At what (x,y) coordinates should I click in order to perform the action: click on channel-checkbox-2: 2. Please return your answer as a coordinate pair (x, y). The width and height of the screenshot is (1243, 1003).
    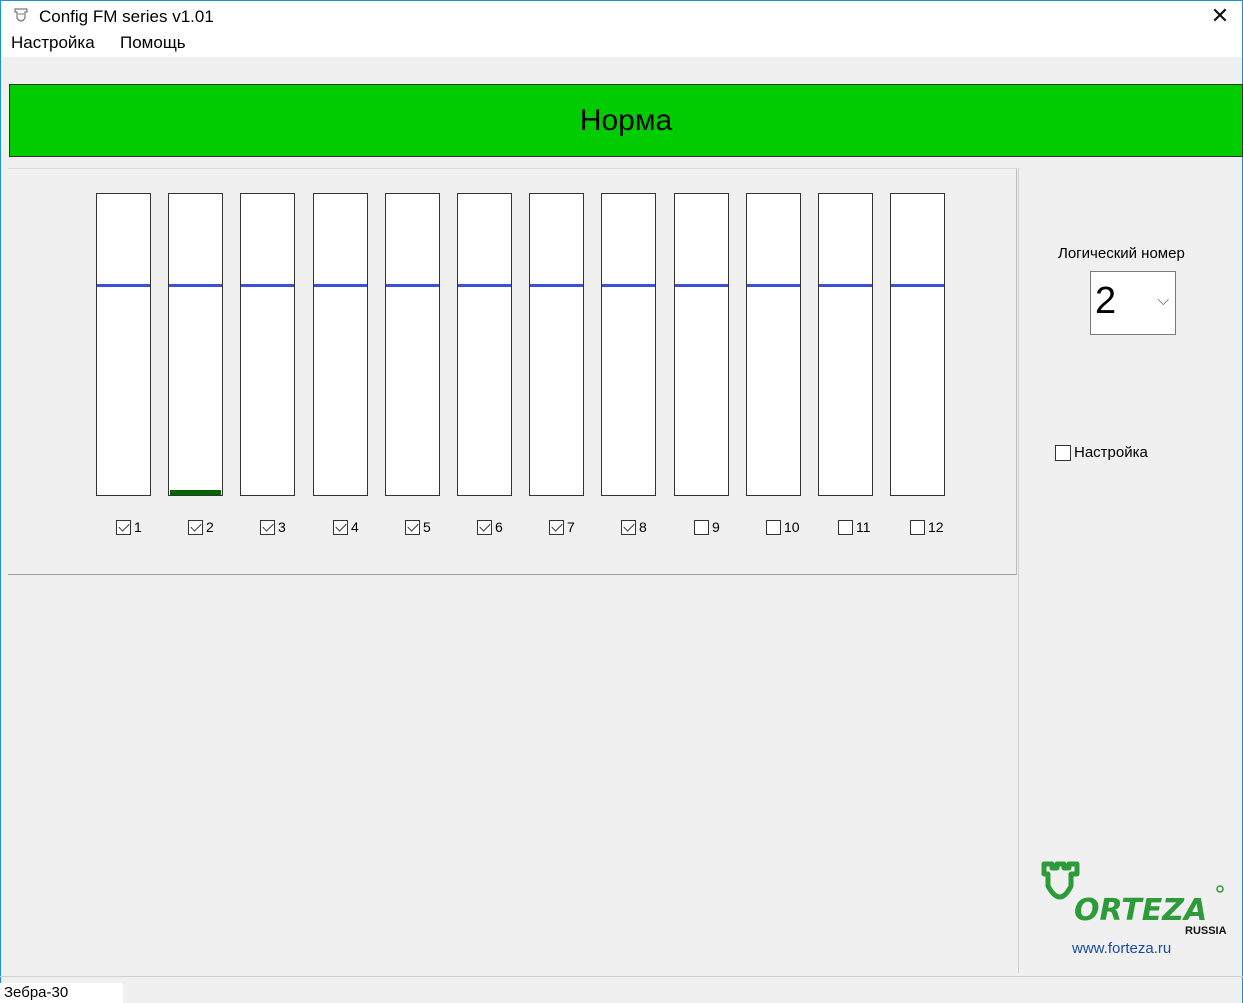
    Looking at the image, I should click on (201, 527).